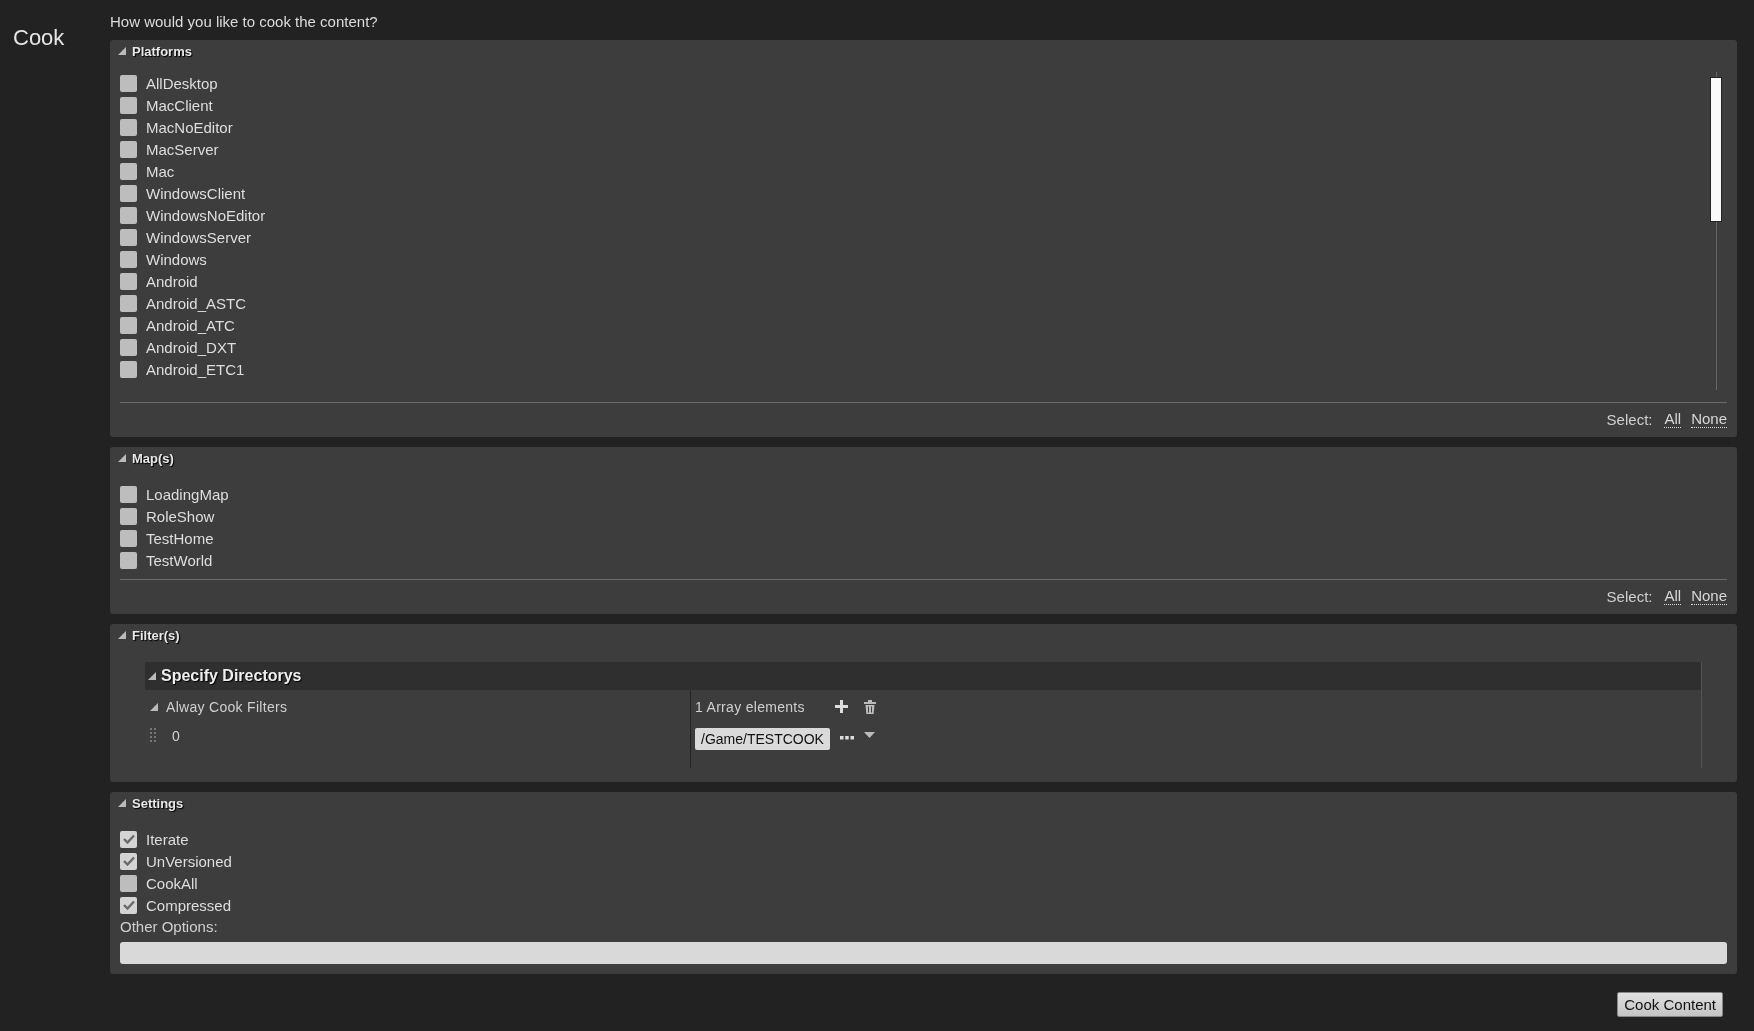 The height and width of the screenshot is (1031, 1754). What do you see at coordinates (869, 706) in the screenshot?
I see `trash-icon` at bounding box center [869, 706].